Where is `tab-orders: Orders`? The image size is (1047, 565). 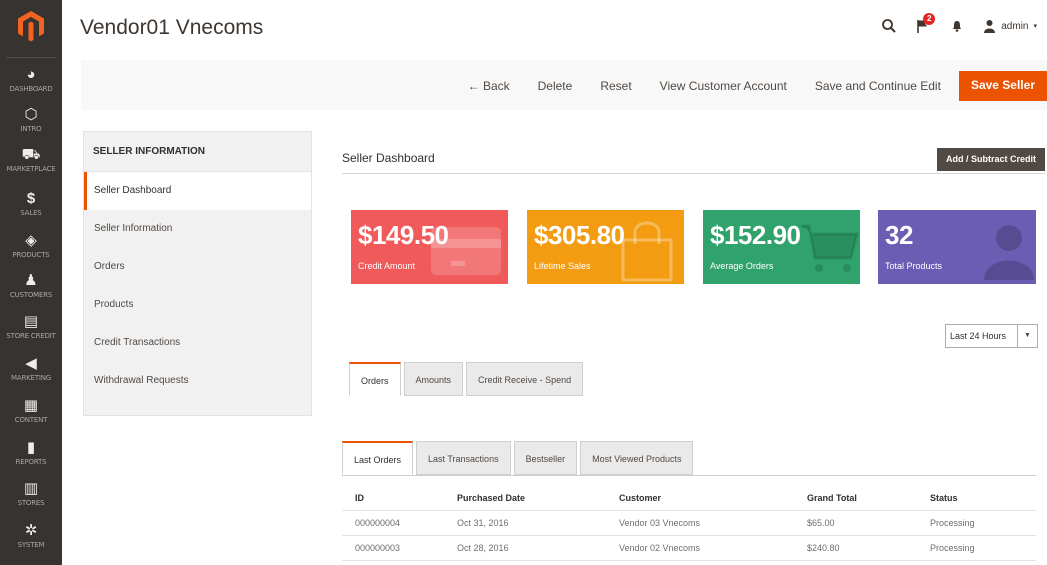
tab-orders: Orders is located at coordinates (375, 379).